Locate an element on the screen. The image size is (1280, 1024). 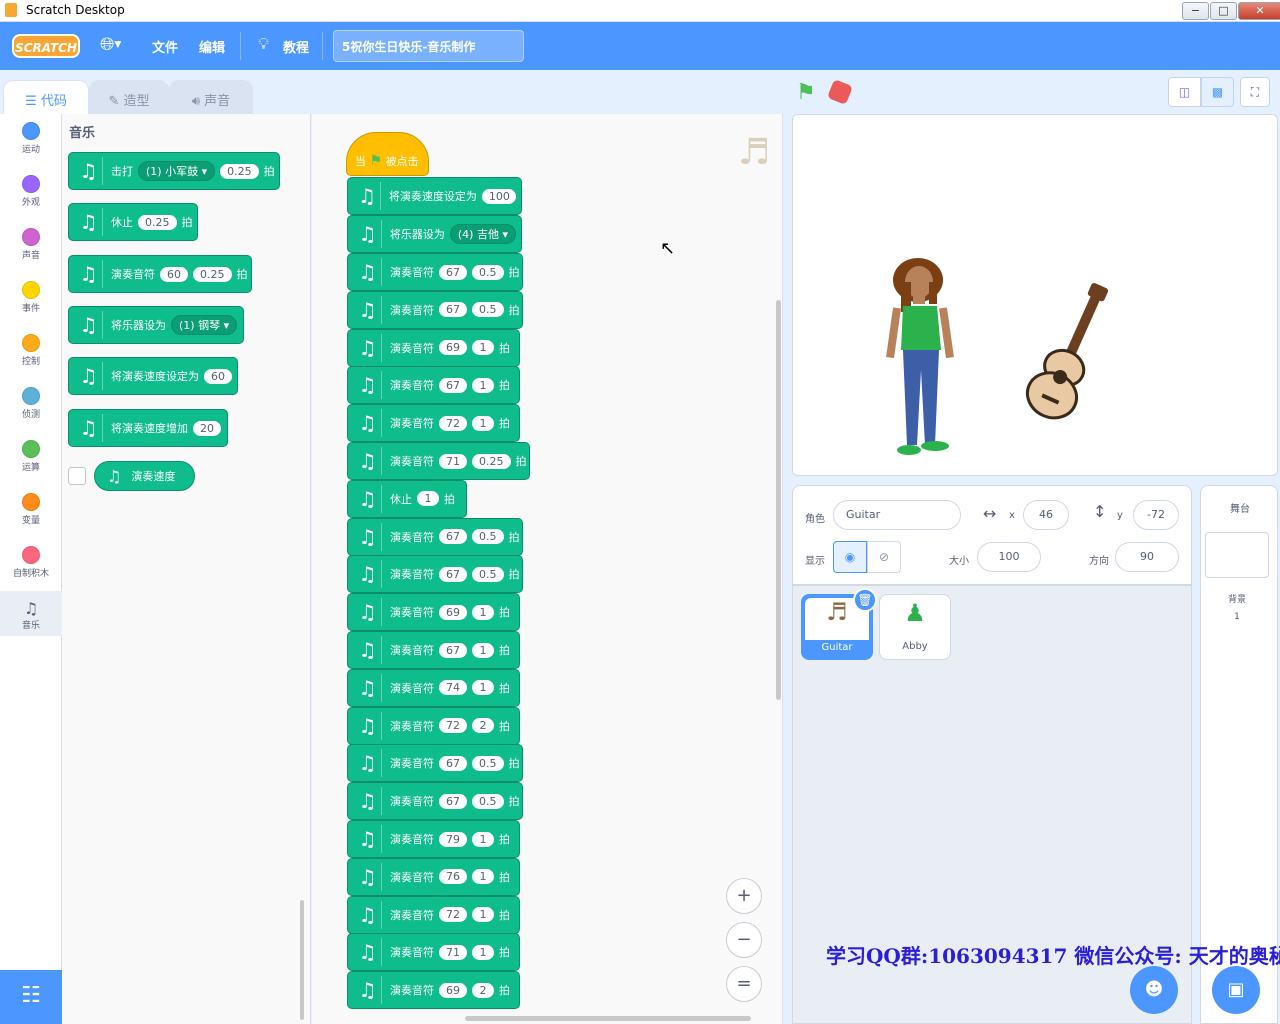
zoom-in-button: + is located at coordinates (744, 896).